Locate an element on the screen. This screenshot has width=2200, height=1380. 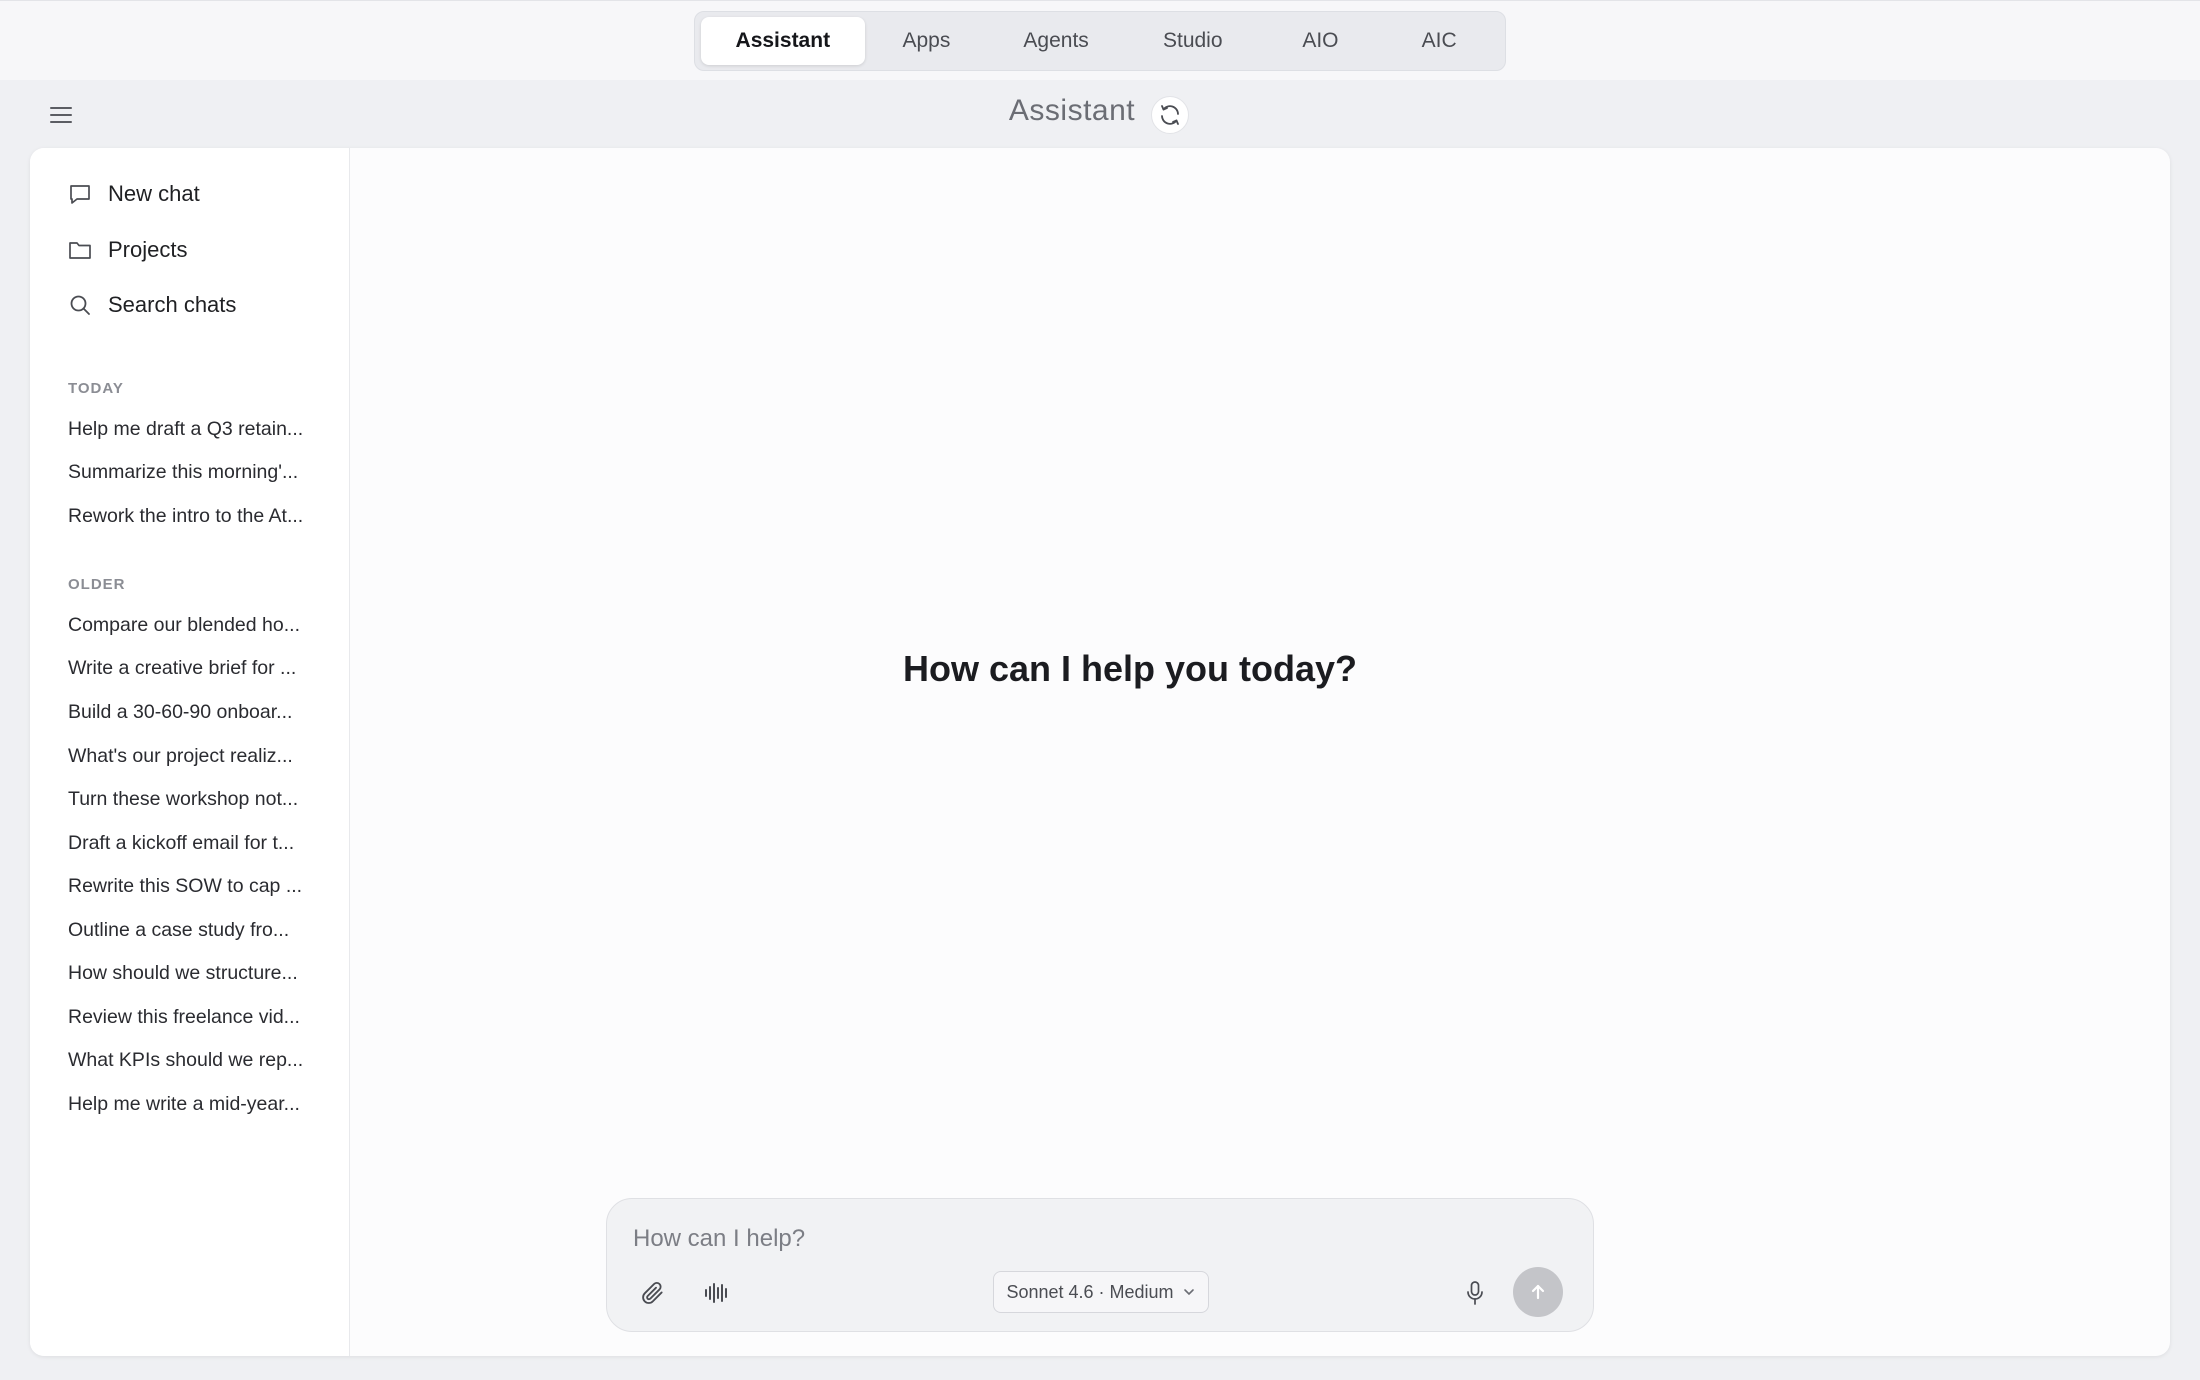
microphone-button is located at coordinates (1475, 1293).